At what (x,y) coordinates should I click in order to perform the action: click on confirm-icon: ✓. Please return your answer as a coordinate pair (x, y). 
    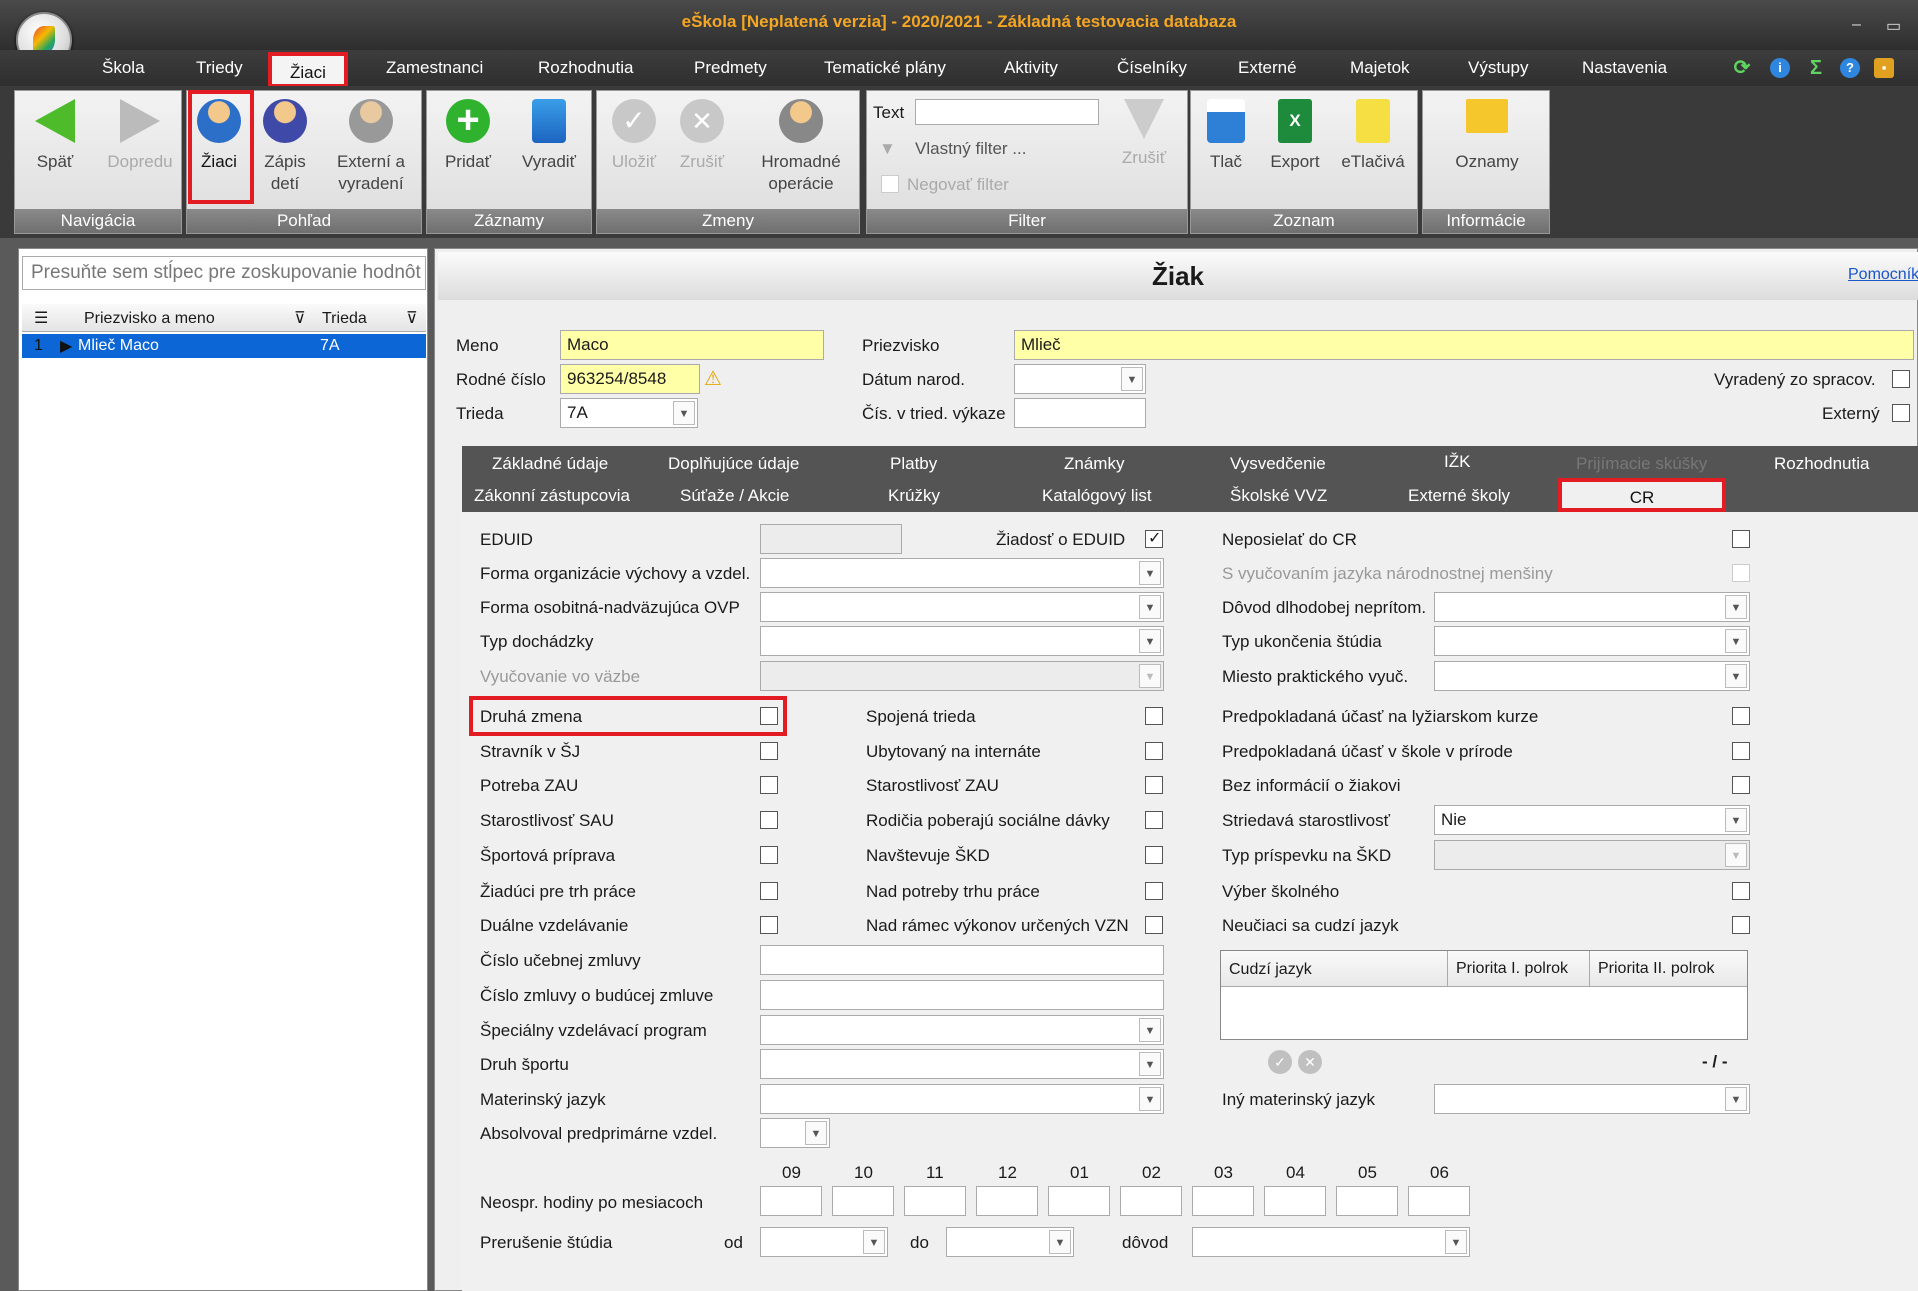
    Looking at the image, I should click on (1280, 1062).